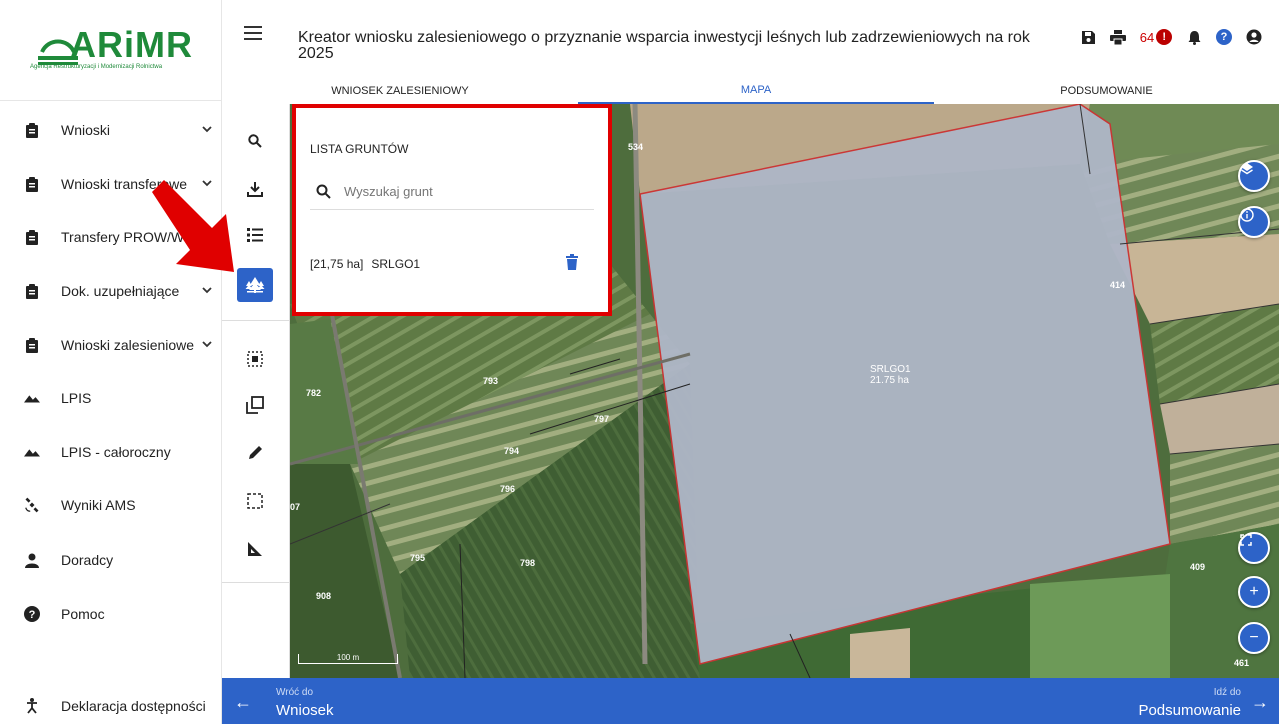 This screenshot has height=724, width=1279. I want to click on sidebar-item-wyniki-ams: Wyniki AMS, so click(111, 505).